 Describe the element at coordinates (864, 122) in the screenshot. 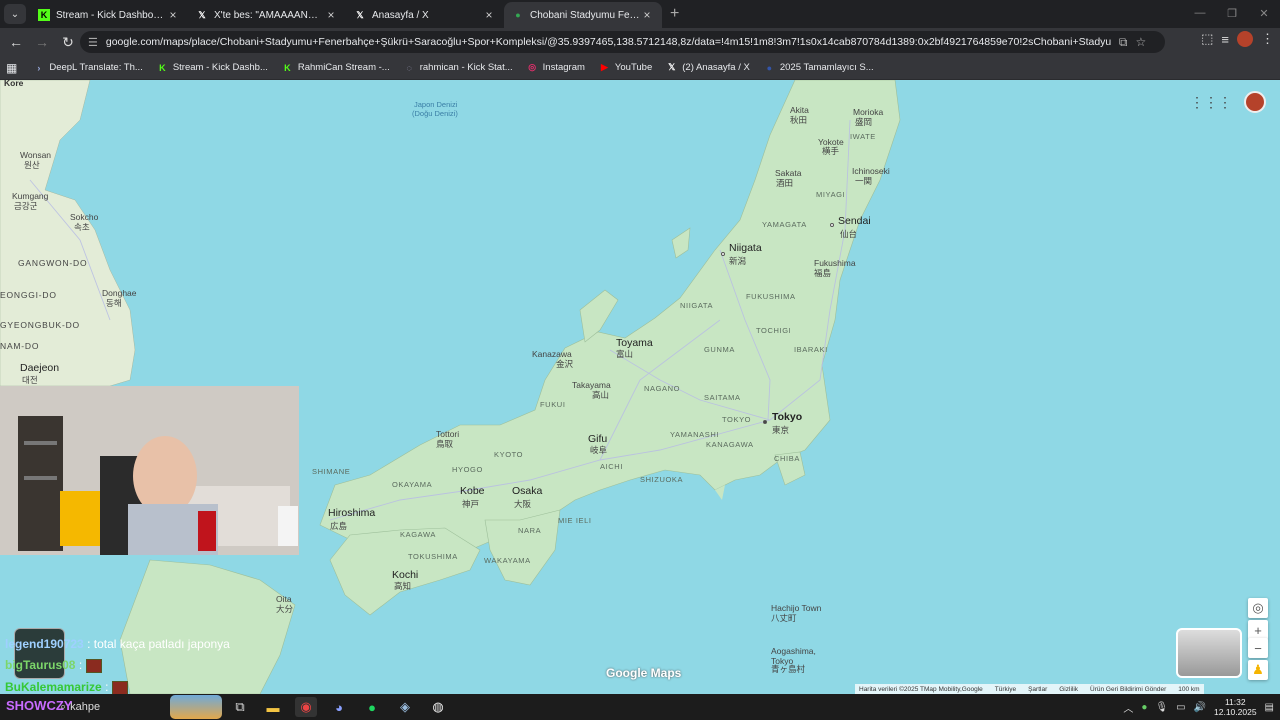

I see `label-morioka-jp: 盛岡` at that location.